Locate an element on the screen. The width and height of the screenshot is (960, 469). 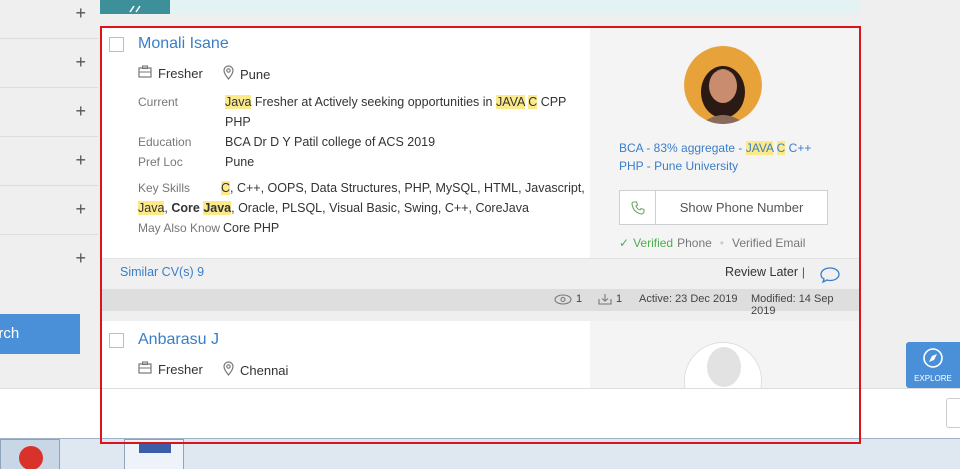
may-also-know-label: May Also Know is located at coordinates (179, 228).